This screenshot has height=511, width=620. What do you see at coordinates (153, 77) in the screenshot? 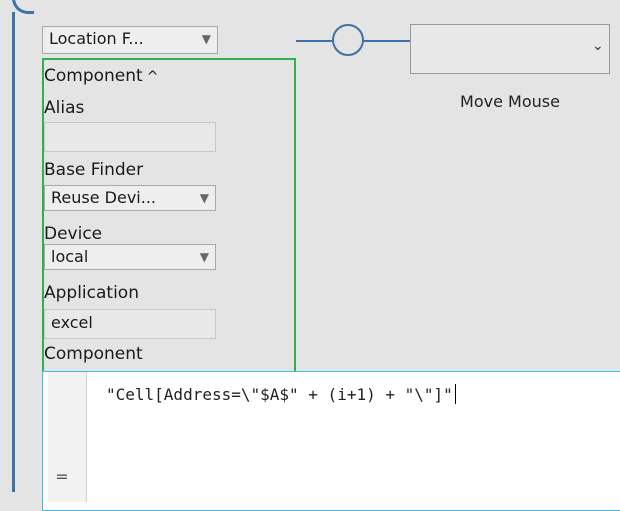
I see `caret-up-icon: ^` at bounding box center [153, 77].